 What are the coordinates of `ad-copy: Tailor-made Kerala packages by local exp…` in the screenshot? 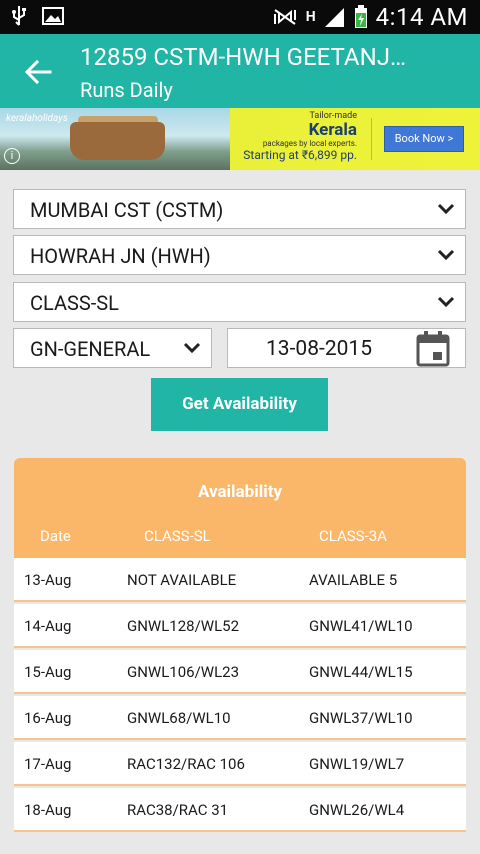 It's located at (294, 136).